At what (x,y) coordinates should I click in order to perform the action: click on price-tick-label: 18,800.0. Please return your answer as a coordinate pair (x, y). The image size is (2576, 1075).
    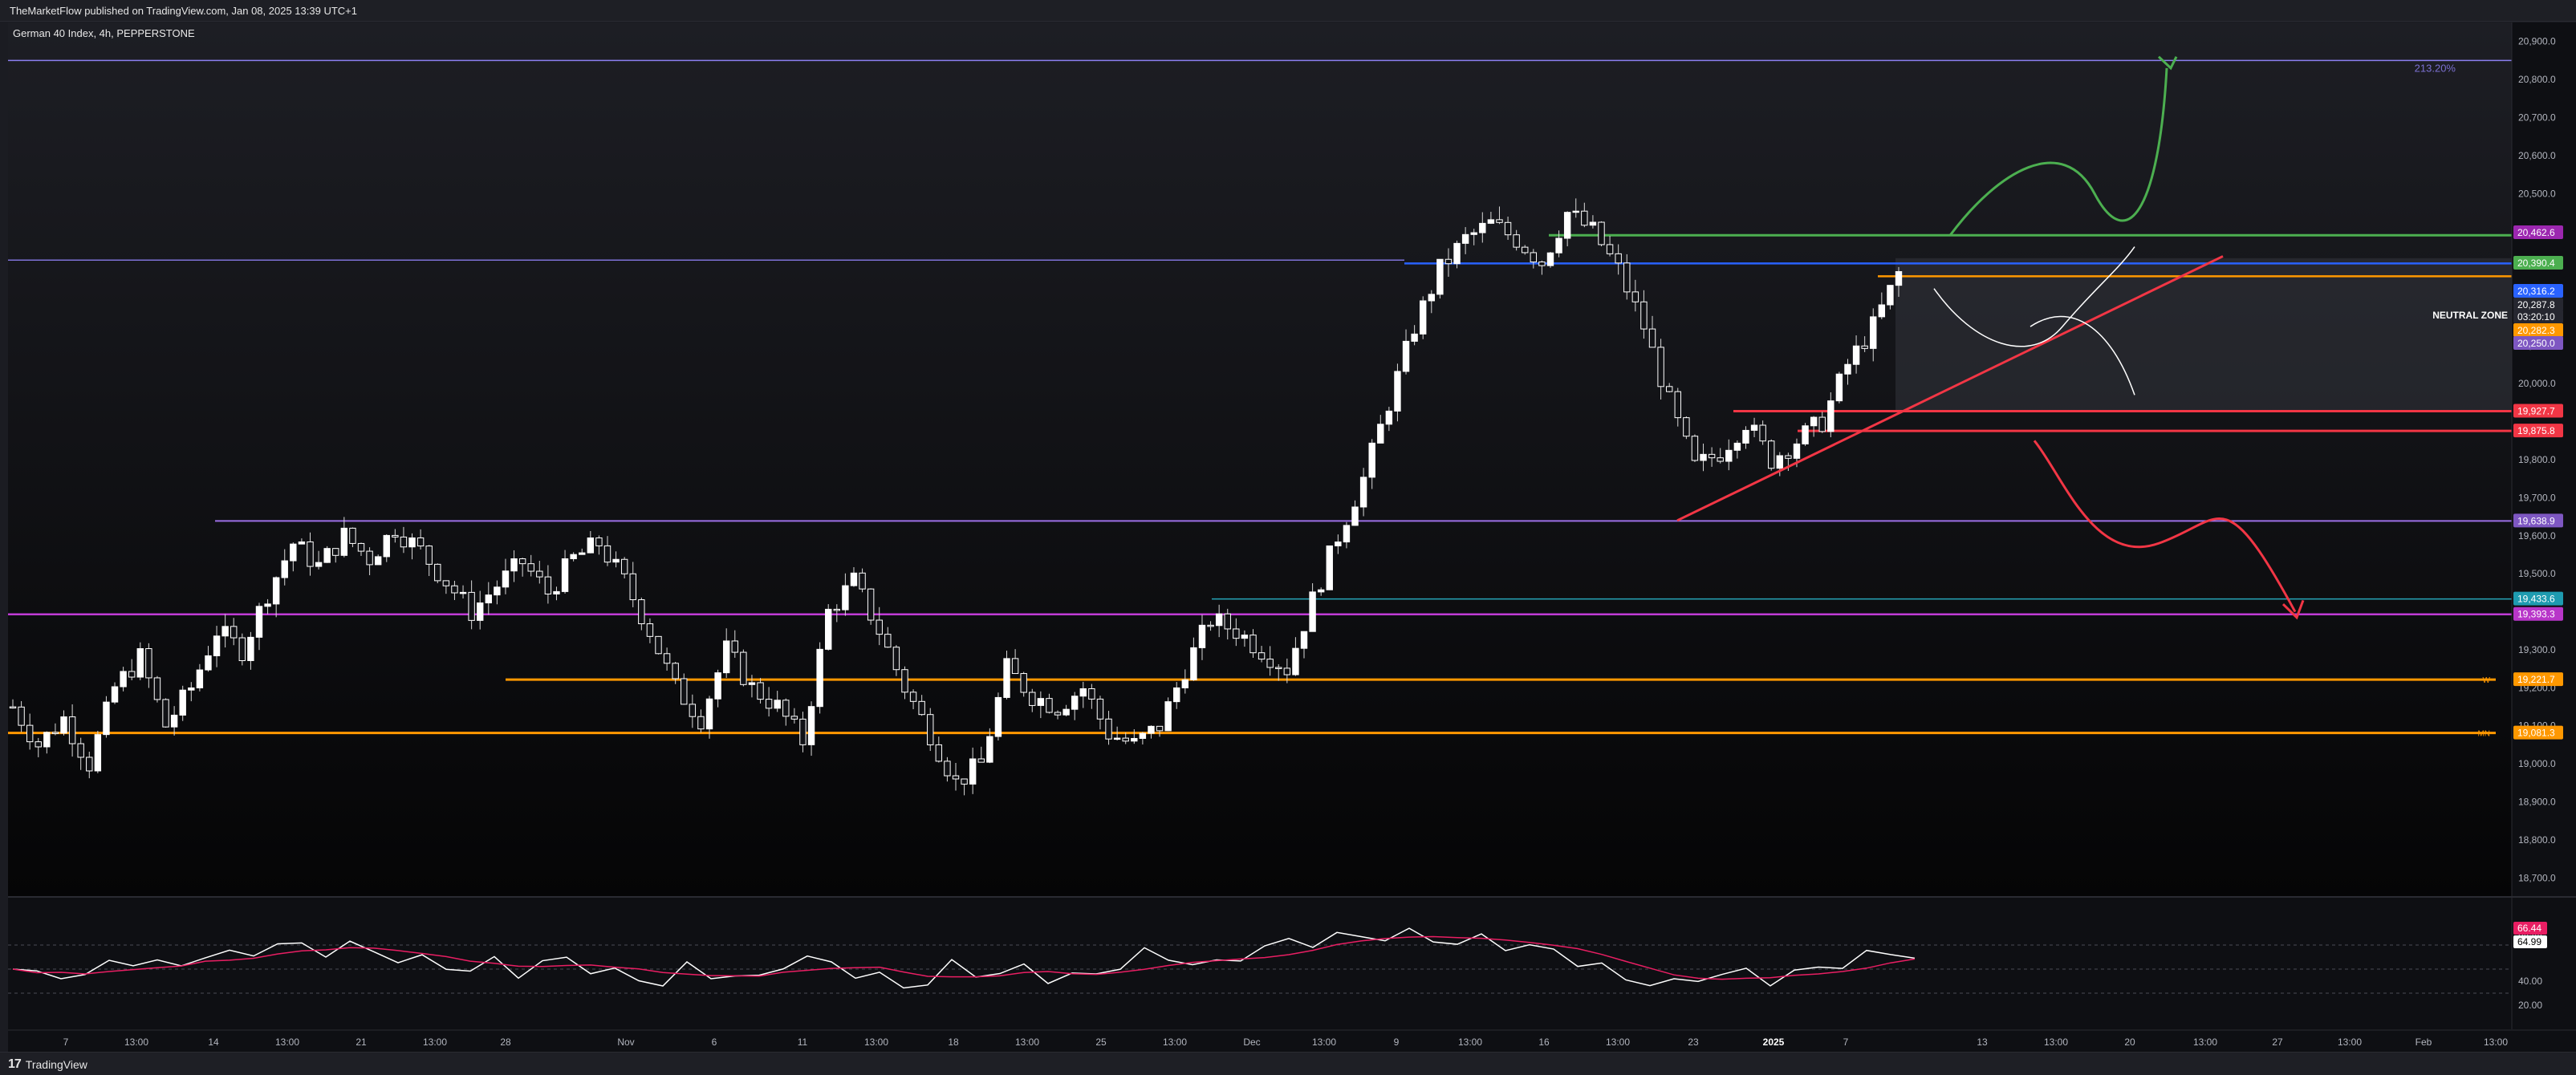
    Looking at the image, I should click on (2537, 840).